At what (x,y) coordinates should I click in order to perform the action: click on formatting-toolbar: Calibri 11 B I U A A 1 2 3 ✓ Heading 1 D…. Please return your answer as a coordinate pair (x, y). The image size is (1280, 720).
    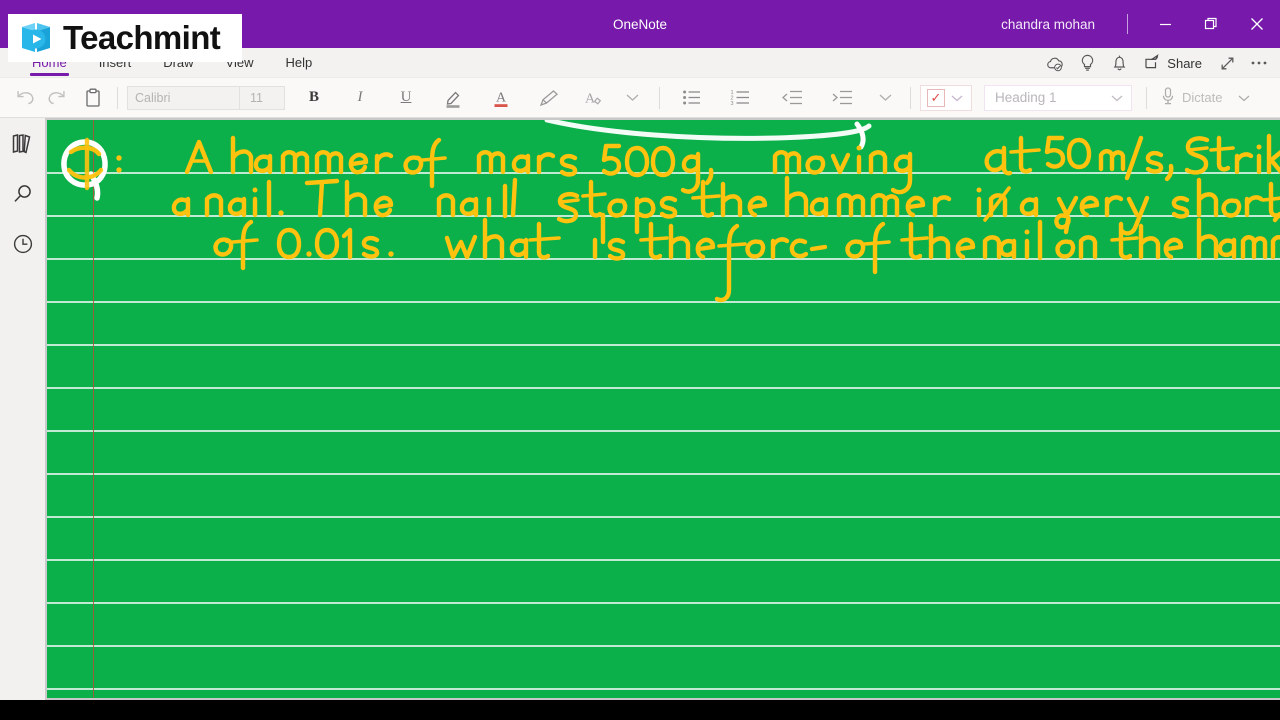
    Looking at the image, I should click on (640, 98).